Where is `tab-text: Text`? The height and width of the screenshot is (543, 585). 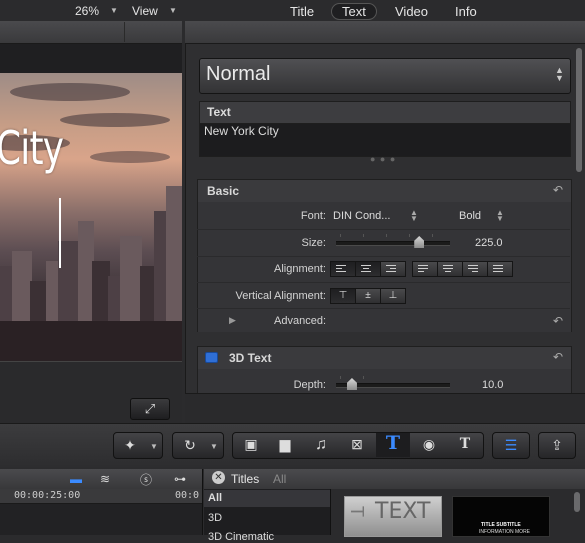
tab-text: Text is located at coordinates (354, 11).